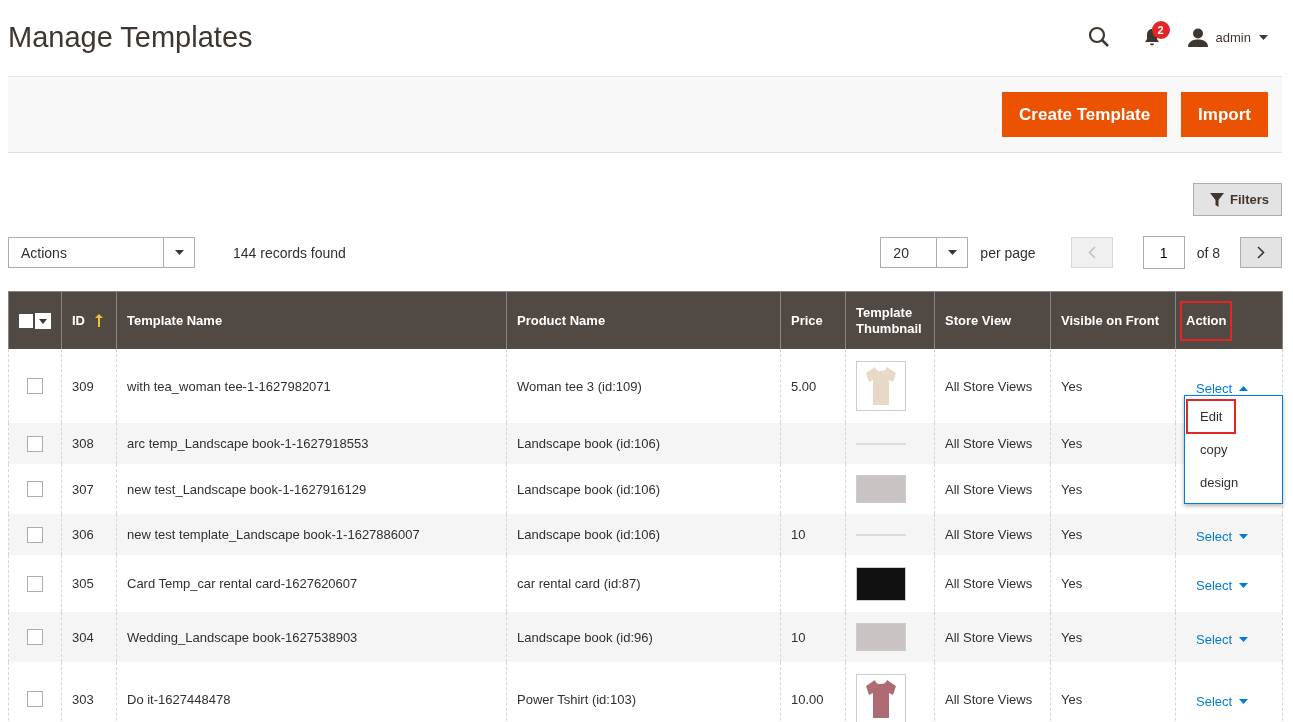 The height and width of the screenshot is (722, 1293). I want to click on column-header: ID, so click(78, 320).